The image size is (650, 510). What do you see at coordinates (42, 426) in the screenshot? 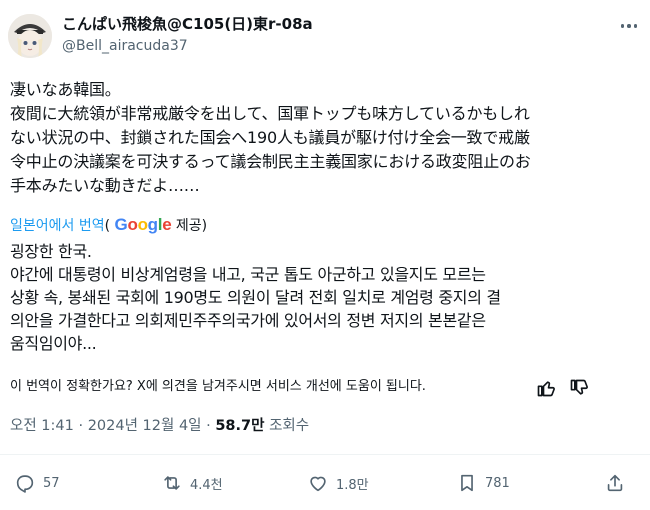
I see `tweet-time: 오전 1:41` at bounding box center [42, 426].